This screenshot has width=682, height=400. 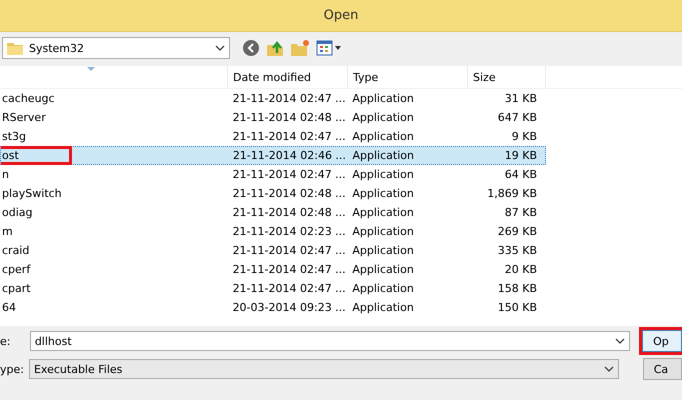 What do you see at coordinates (16, 250) in the screenshot?
I see `file-name: craid` at bounding box center [16, 250].